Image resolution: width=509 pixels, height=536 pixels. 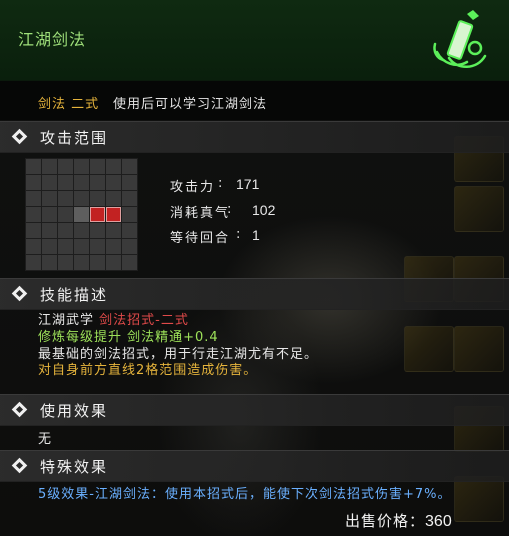 I want to click on section-title: 使用效果, so click(x=74, y=411).